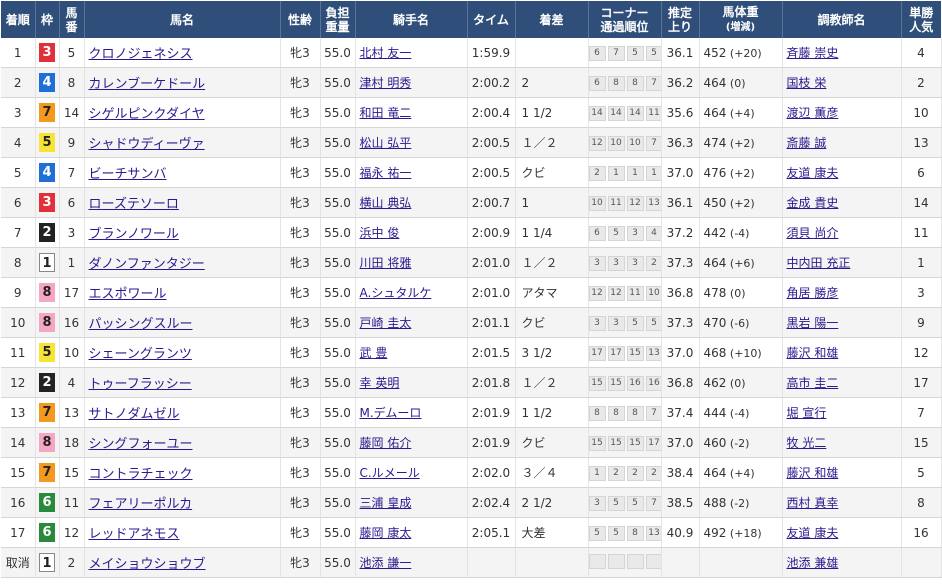  I want to click on trainer-cell: 堀 宣行, so click(842, 412).